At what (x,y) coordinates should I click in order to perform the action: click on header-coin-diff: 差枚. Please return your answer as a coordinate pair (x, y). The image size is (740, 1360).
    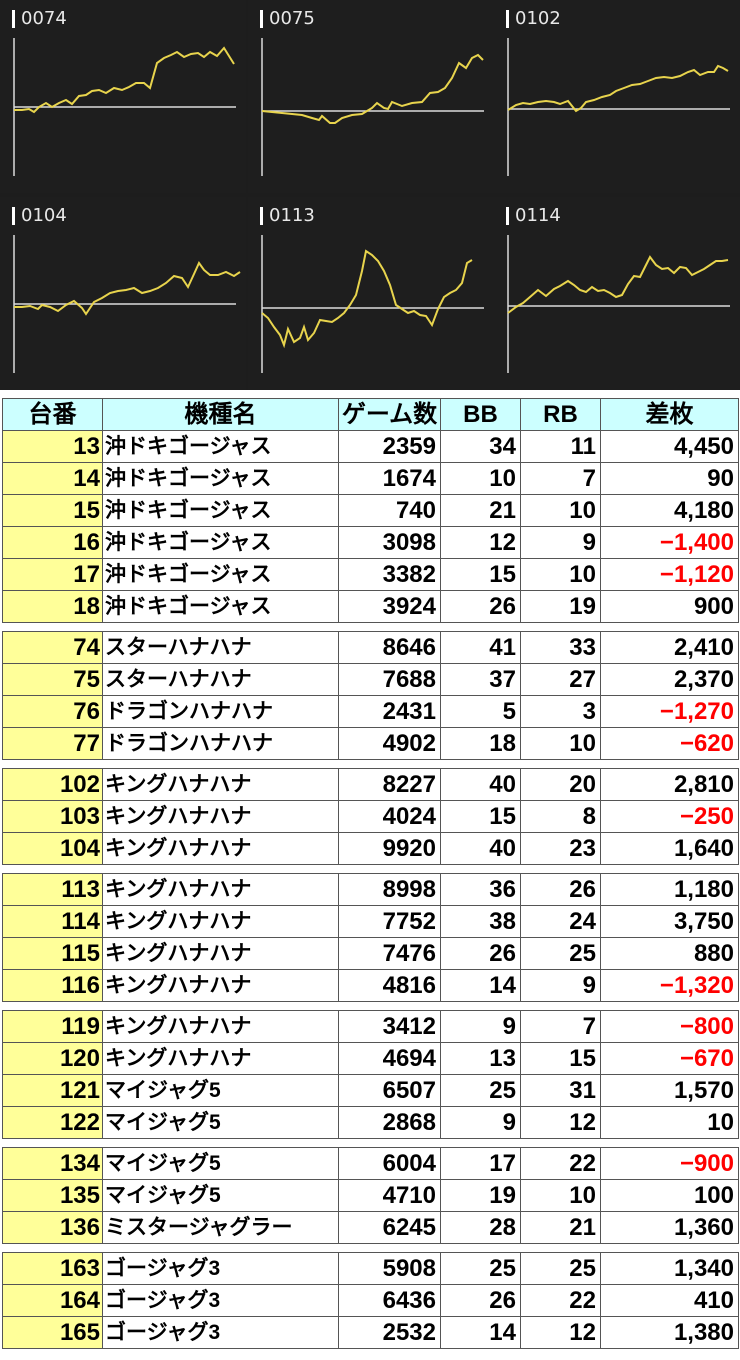
    Looking at the image, I should click on (669, 414).